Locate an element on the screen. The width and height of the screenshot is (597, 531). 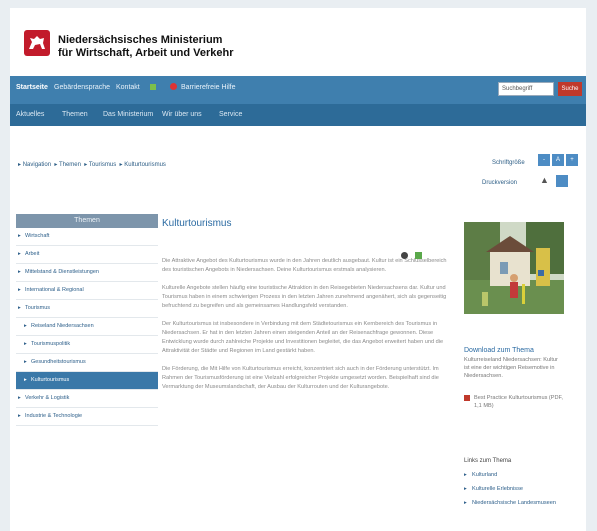
share-icons is located at coordinates (410, 255).